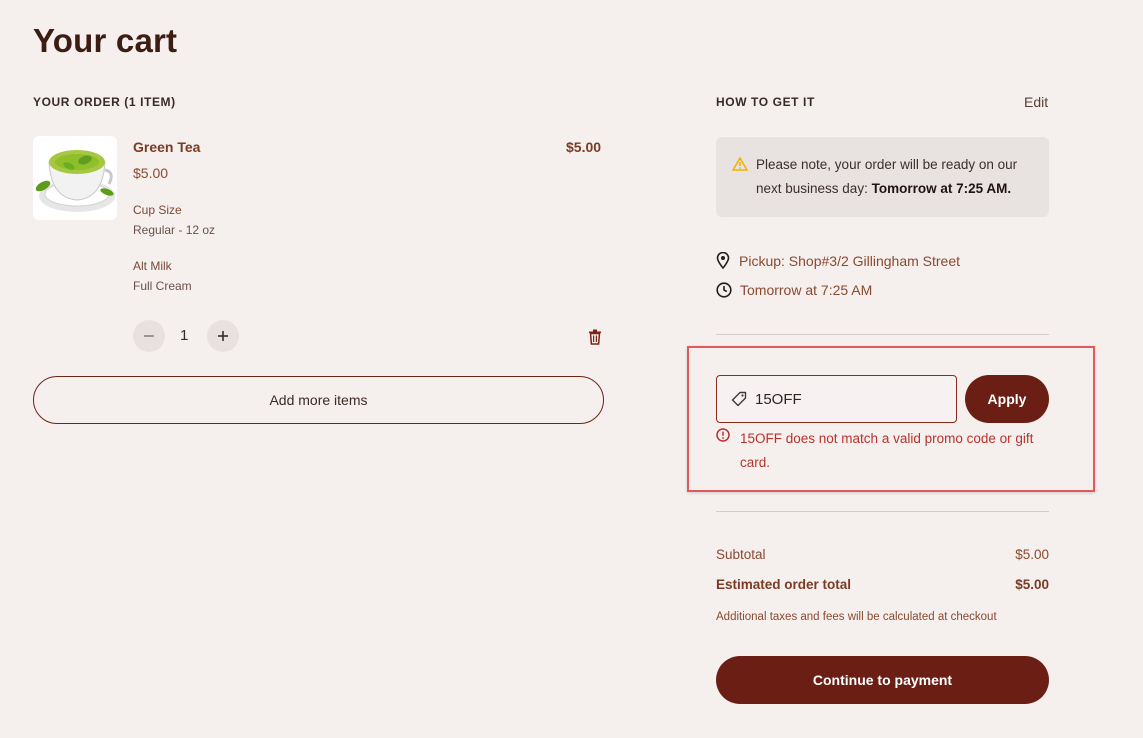 This screenshot has height=738, width=1143. What do you see at coordinates (850, 399) in the screenshot?
I see `promo-code-input` at bounding box center [850, 399].